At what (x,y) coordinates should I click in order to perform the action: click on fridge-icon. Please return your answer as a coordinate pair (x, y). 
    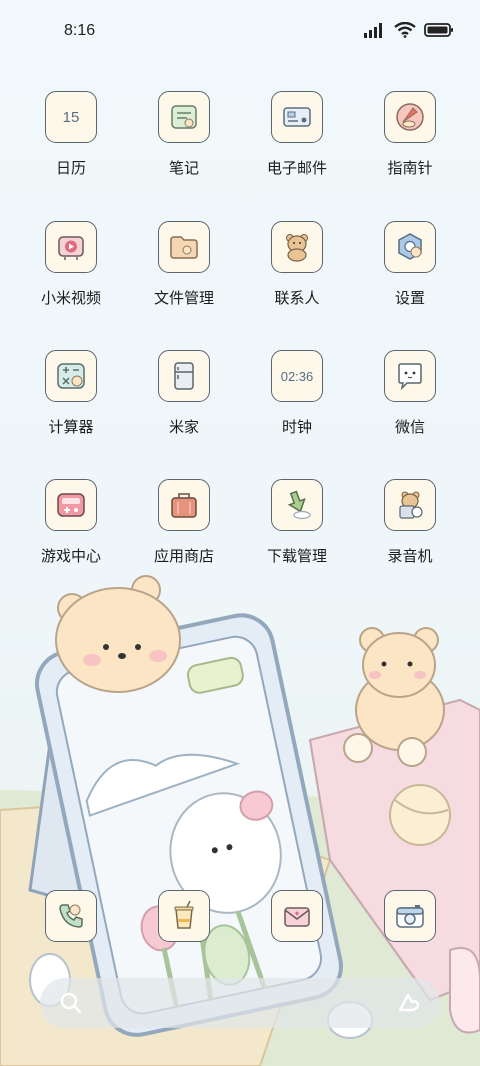
    Looking at the image, I should click on (184, 376).